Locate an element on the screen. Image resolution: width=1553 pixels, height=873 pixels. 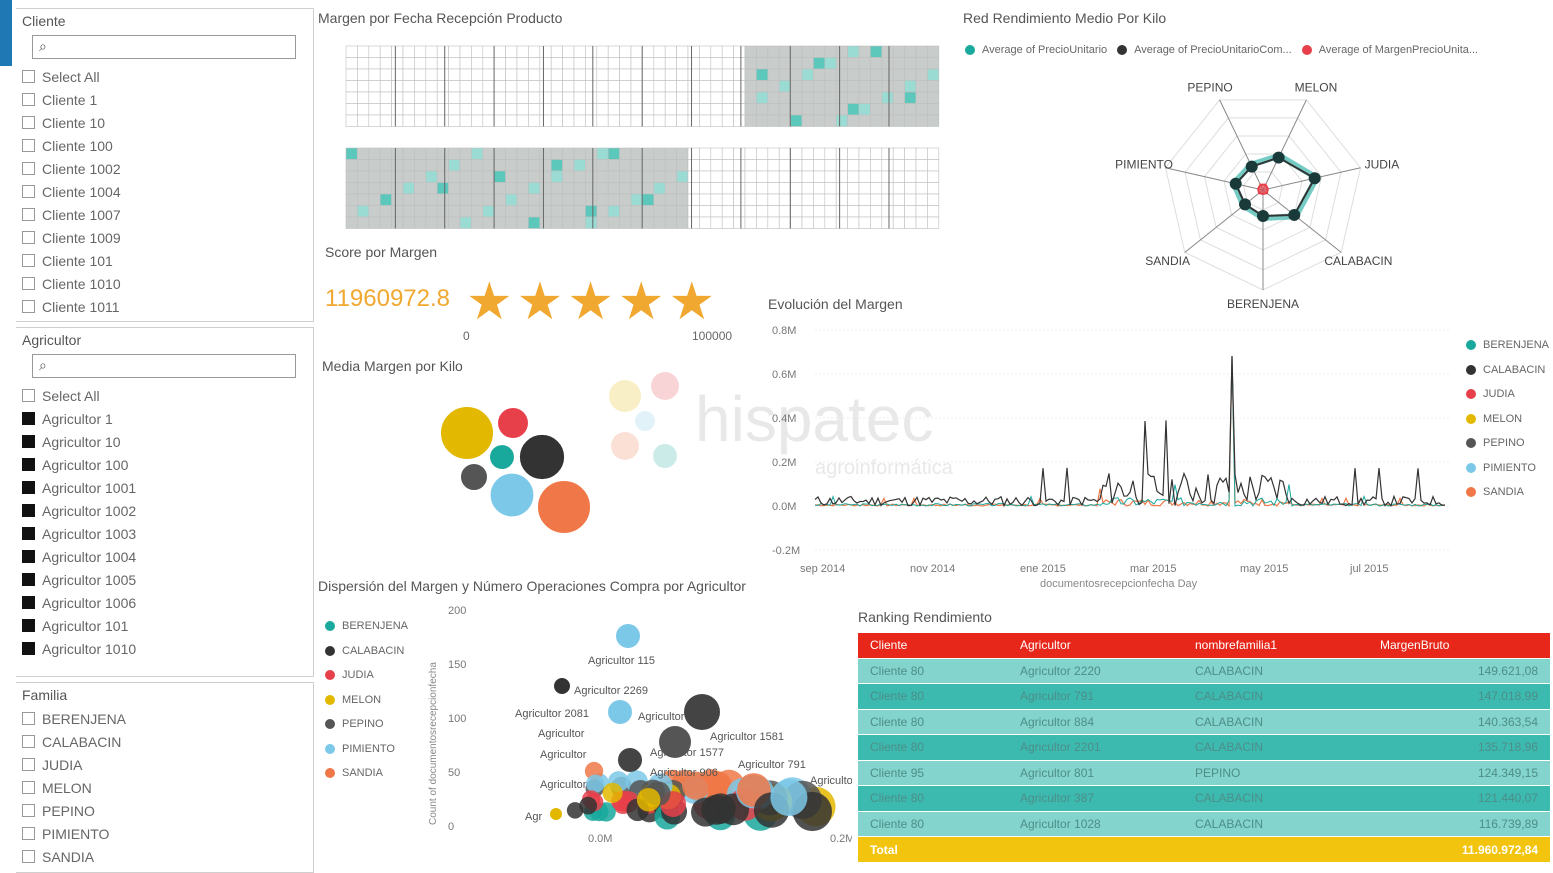
slicer-item: Cliente 1 is located at coordinates (164, 99).